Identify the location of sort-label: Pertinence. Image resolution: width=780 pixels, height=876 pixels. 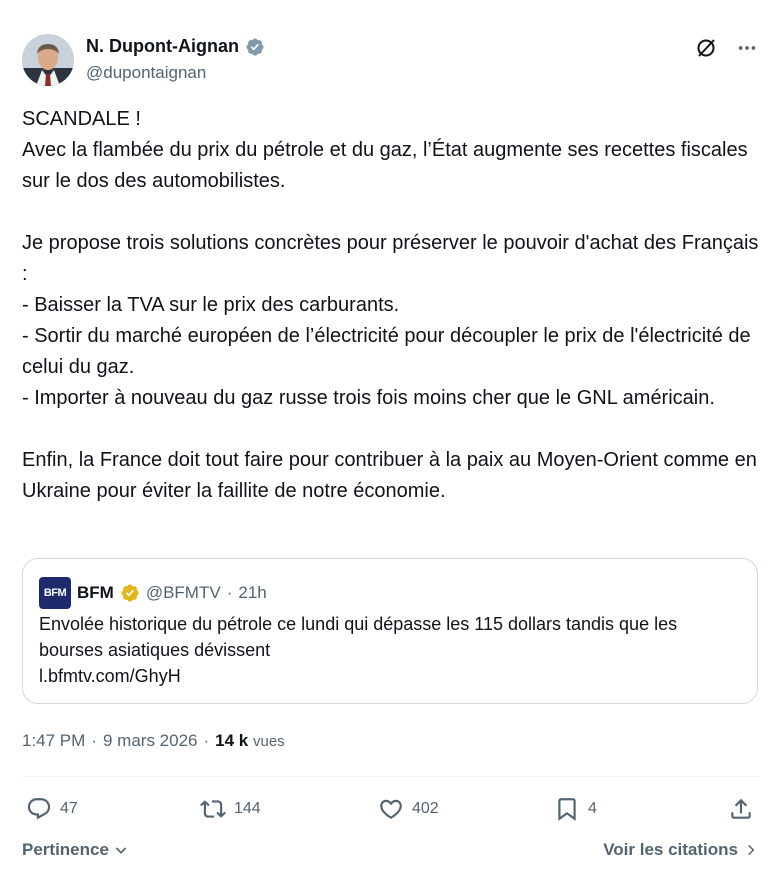
(65, 849).